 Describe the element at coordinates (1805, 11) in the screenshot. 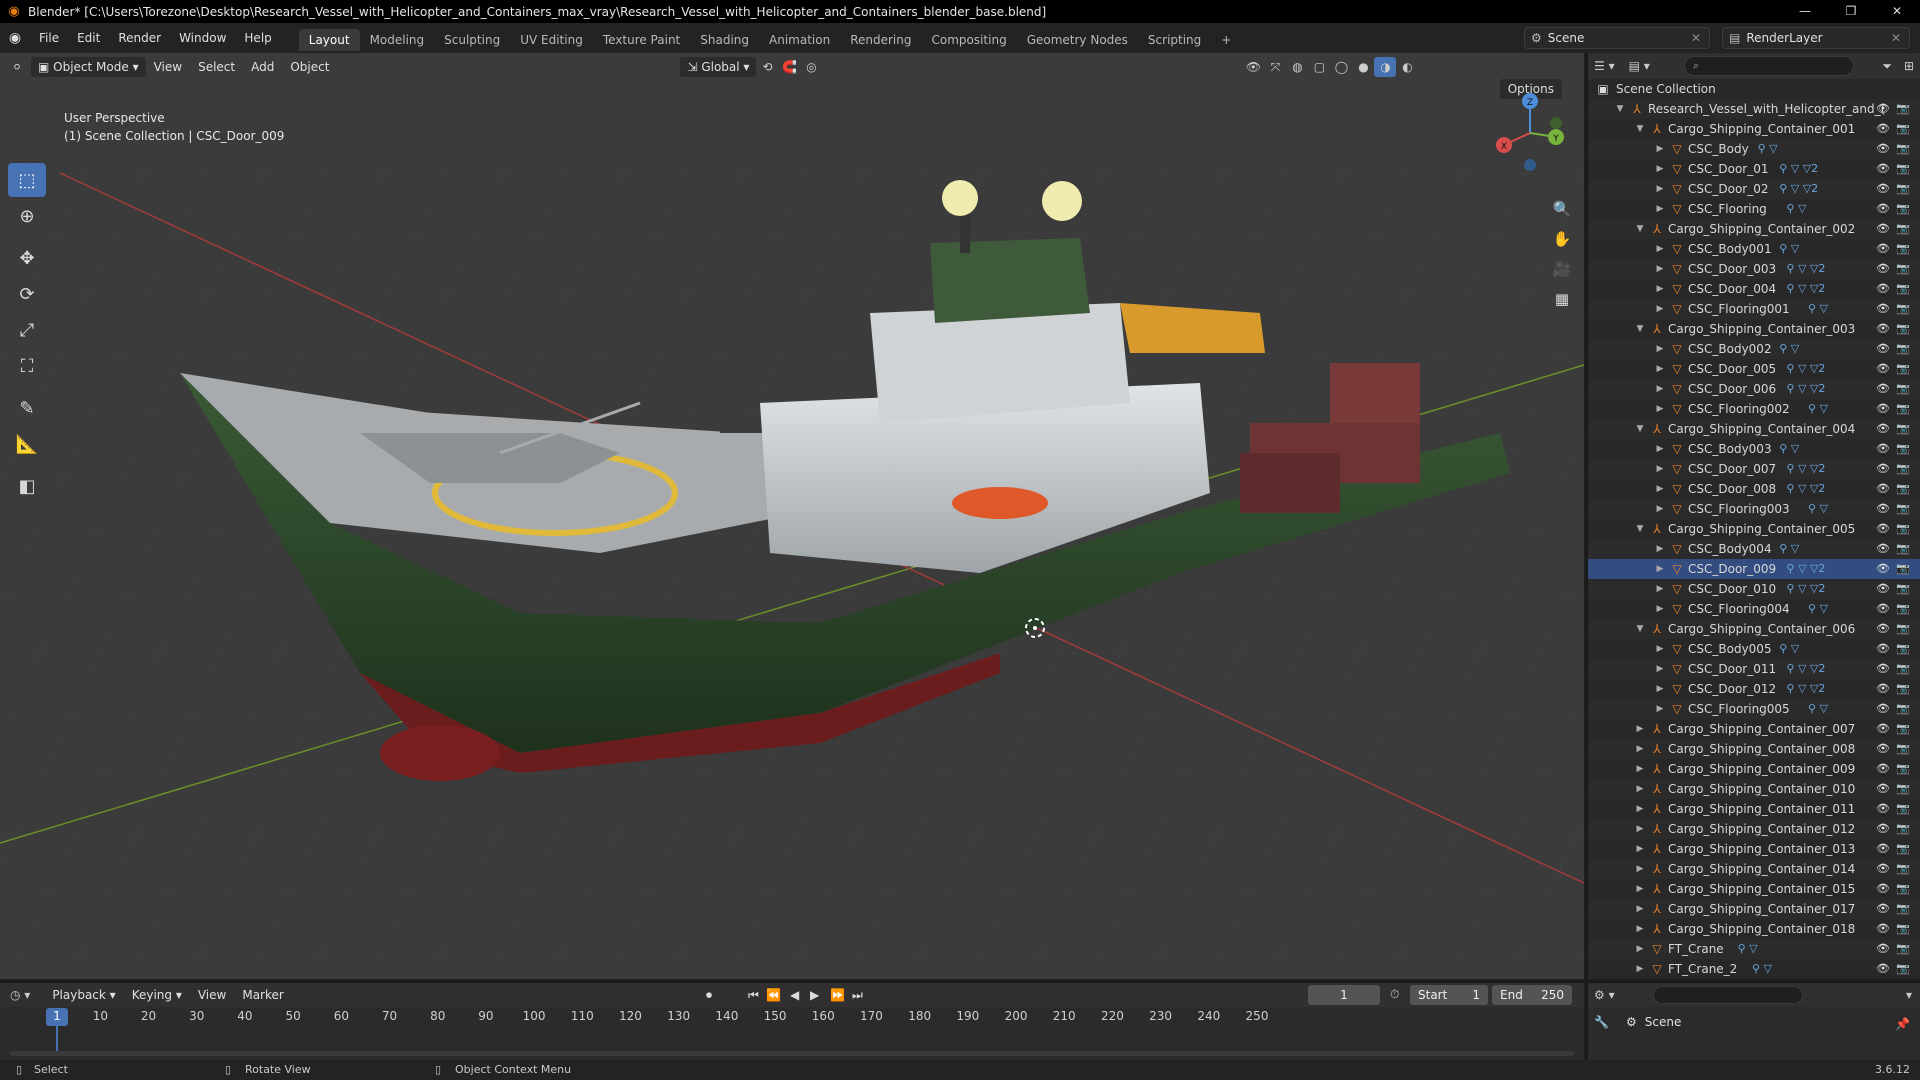

I see `minimize-button: —` at that location.